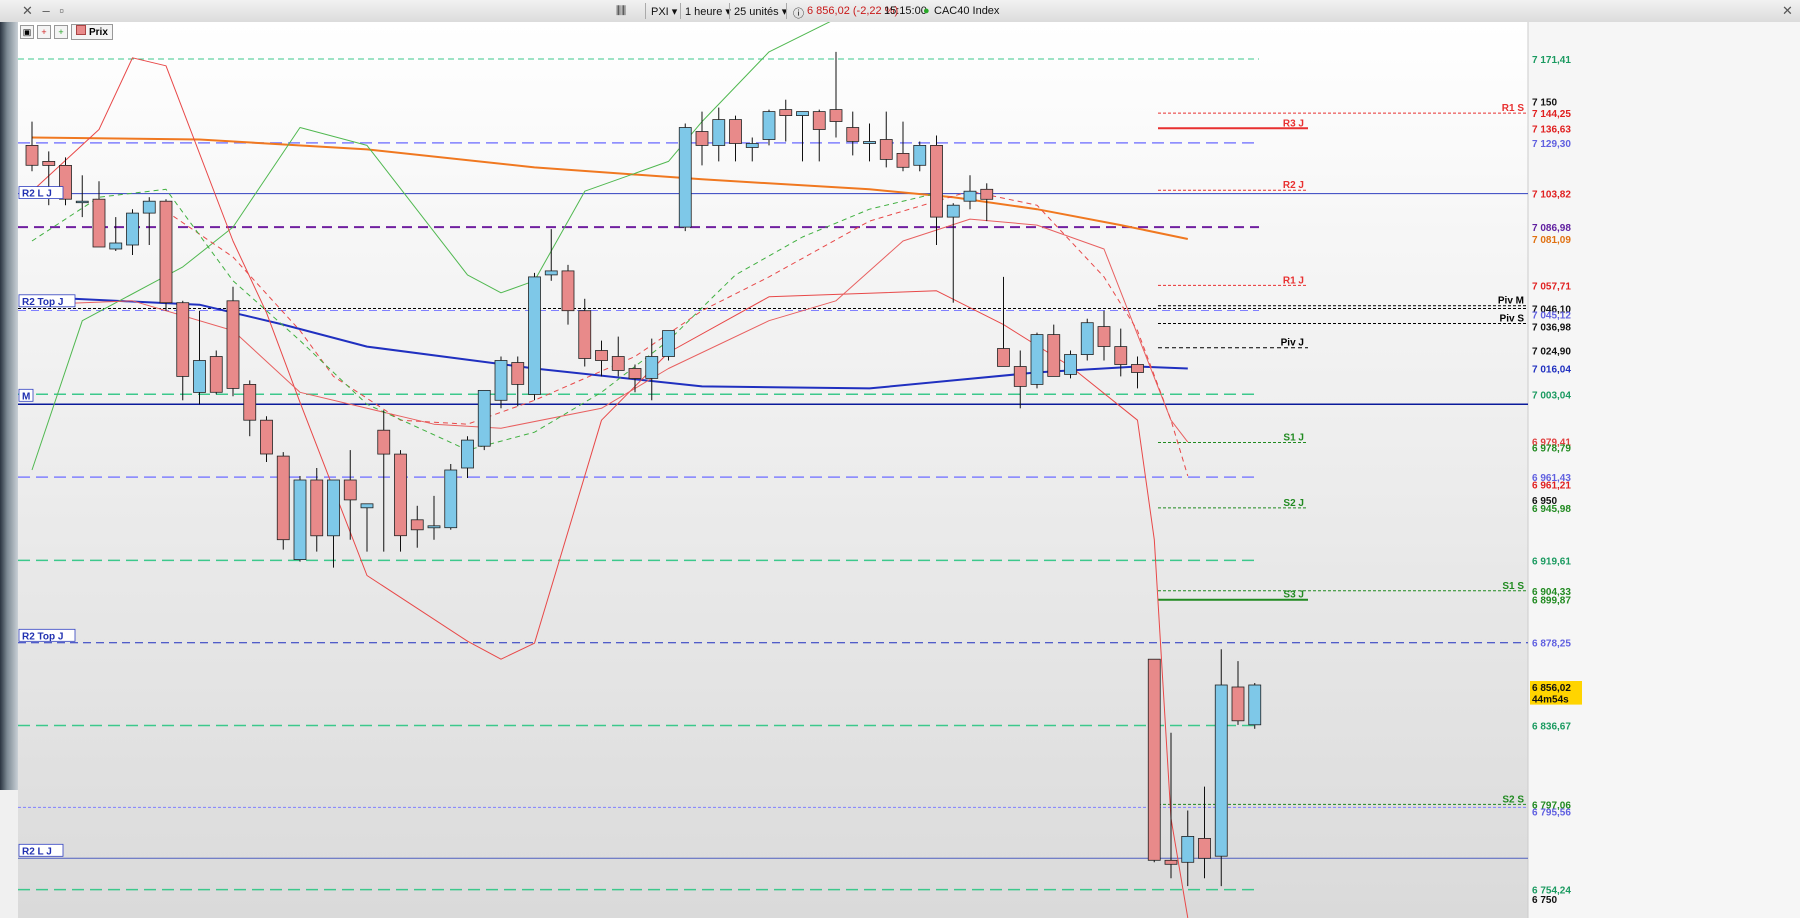  What do you see at coordinates (27, 32) in the screenshot?
I see `layers-icon: ▣` at bounding box center [27, 32].